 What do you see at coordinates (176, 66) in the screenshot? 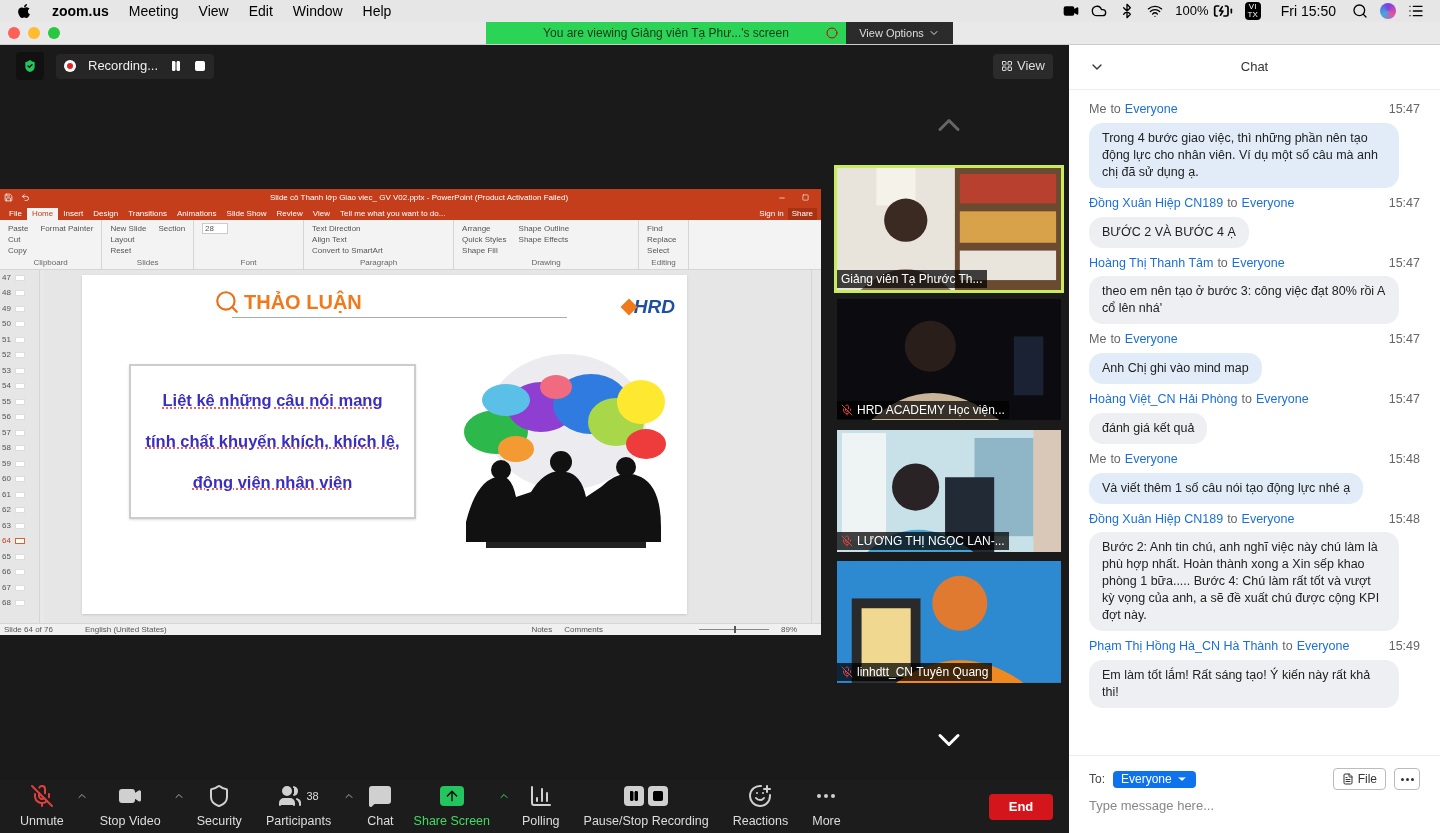
I see `pause-icon` at bounding box center [176, 66].